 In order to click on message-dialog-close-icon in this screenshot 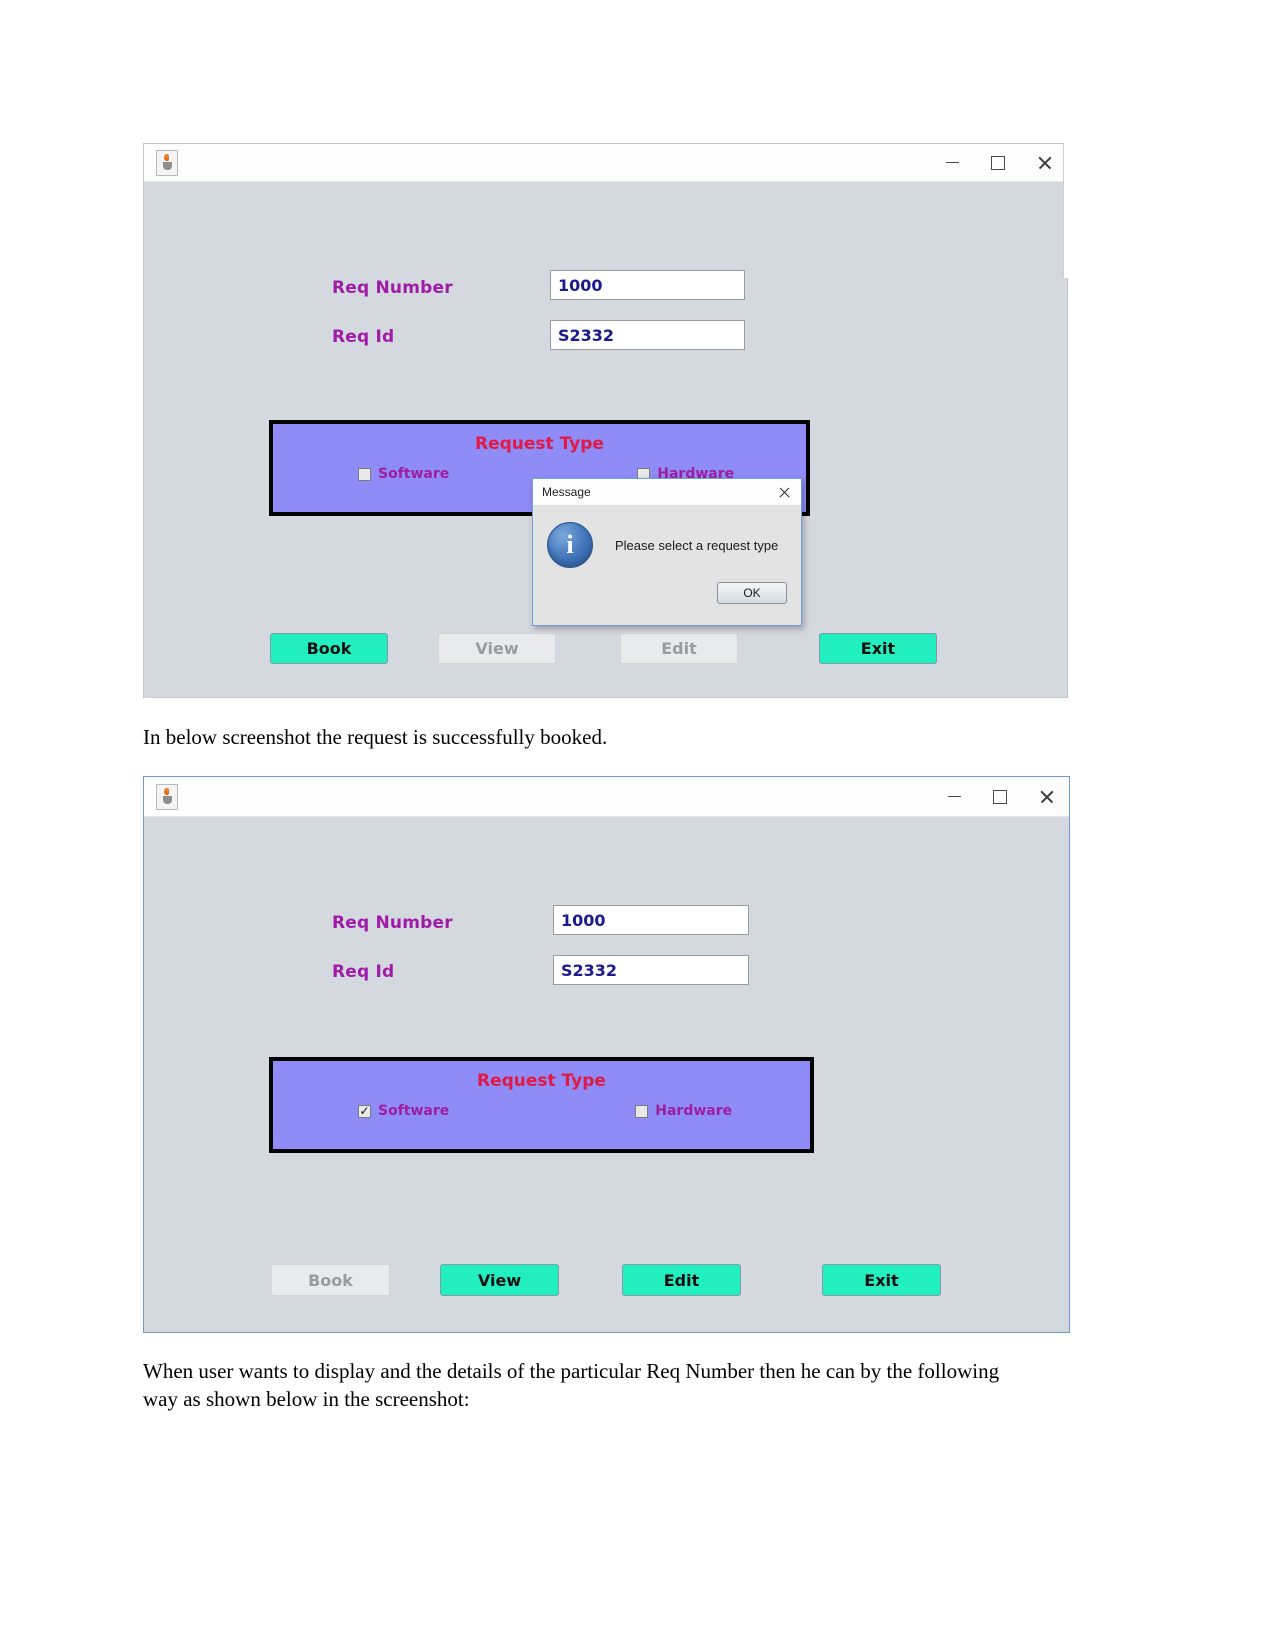, I will do `click(784, 492)`.